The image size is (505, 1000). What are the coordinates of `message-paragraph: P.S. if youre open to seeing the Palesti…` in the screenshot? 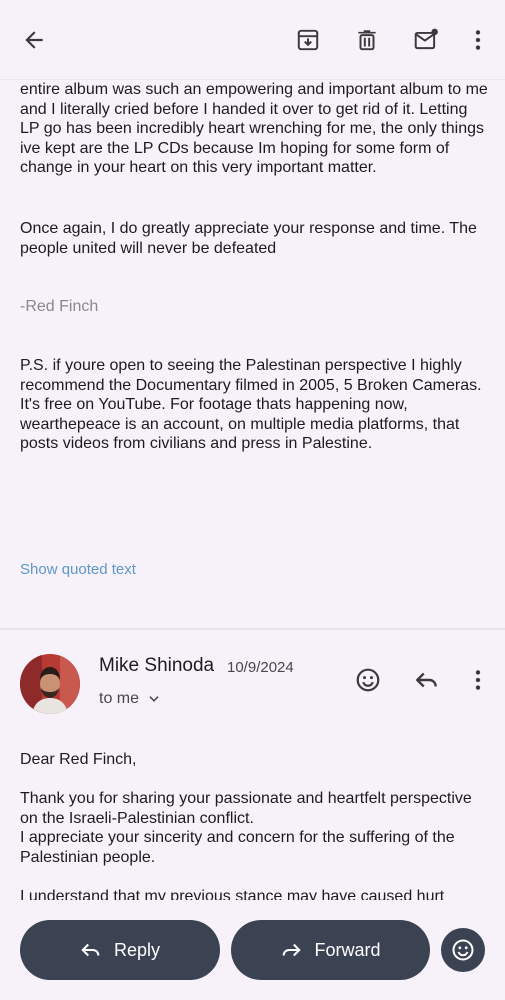 It's located at (253, 405).